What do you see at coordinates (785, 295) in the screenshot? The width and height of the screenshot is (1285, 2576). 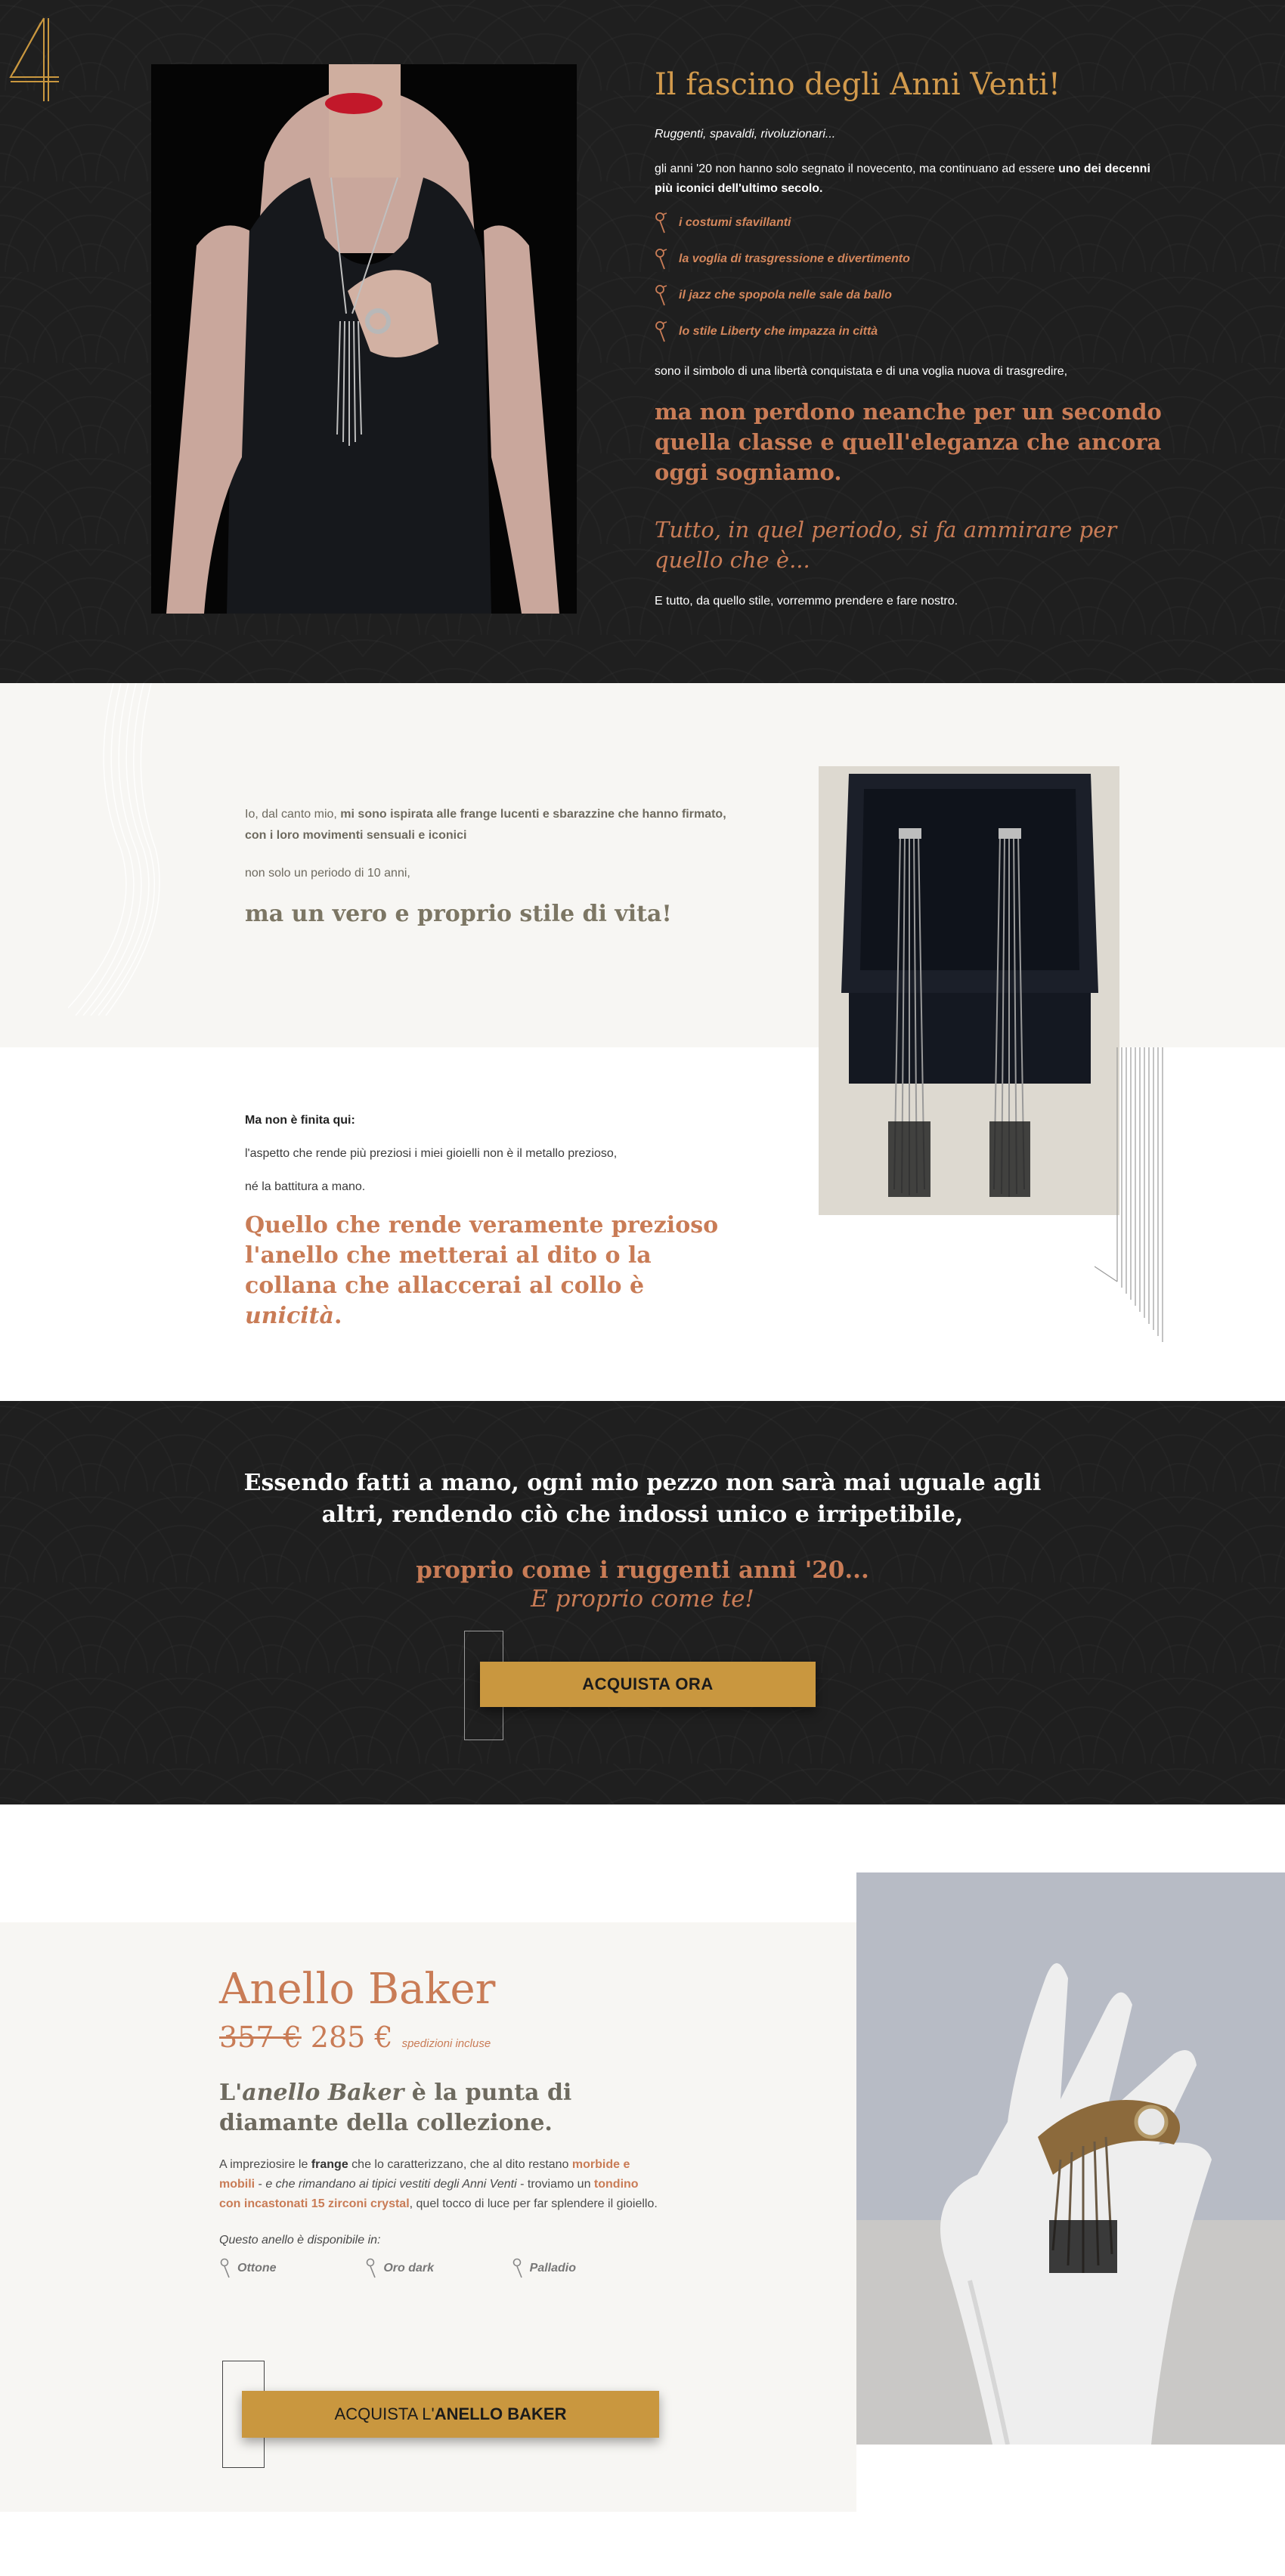 I see `list-item-label: il jazz che spopola nelle sale da ballo` at bounding box center [785, 295].